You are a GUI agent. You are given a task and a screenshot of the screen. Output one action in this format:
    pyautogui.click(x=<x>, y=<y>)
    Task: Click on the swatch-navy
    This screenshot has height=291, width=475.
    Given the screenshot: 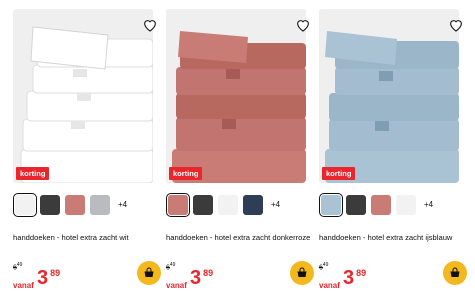 What is the action you would take?
    pyautogui.click(x=253, y=205)
    